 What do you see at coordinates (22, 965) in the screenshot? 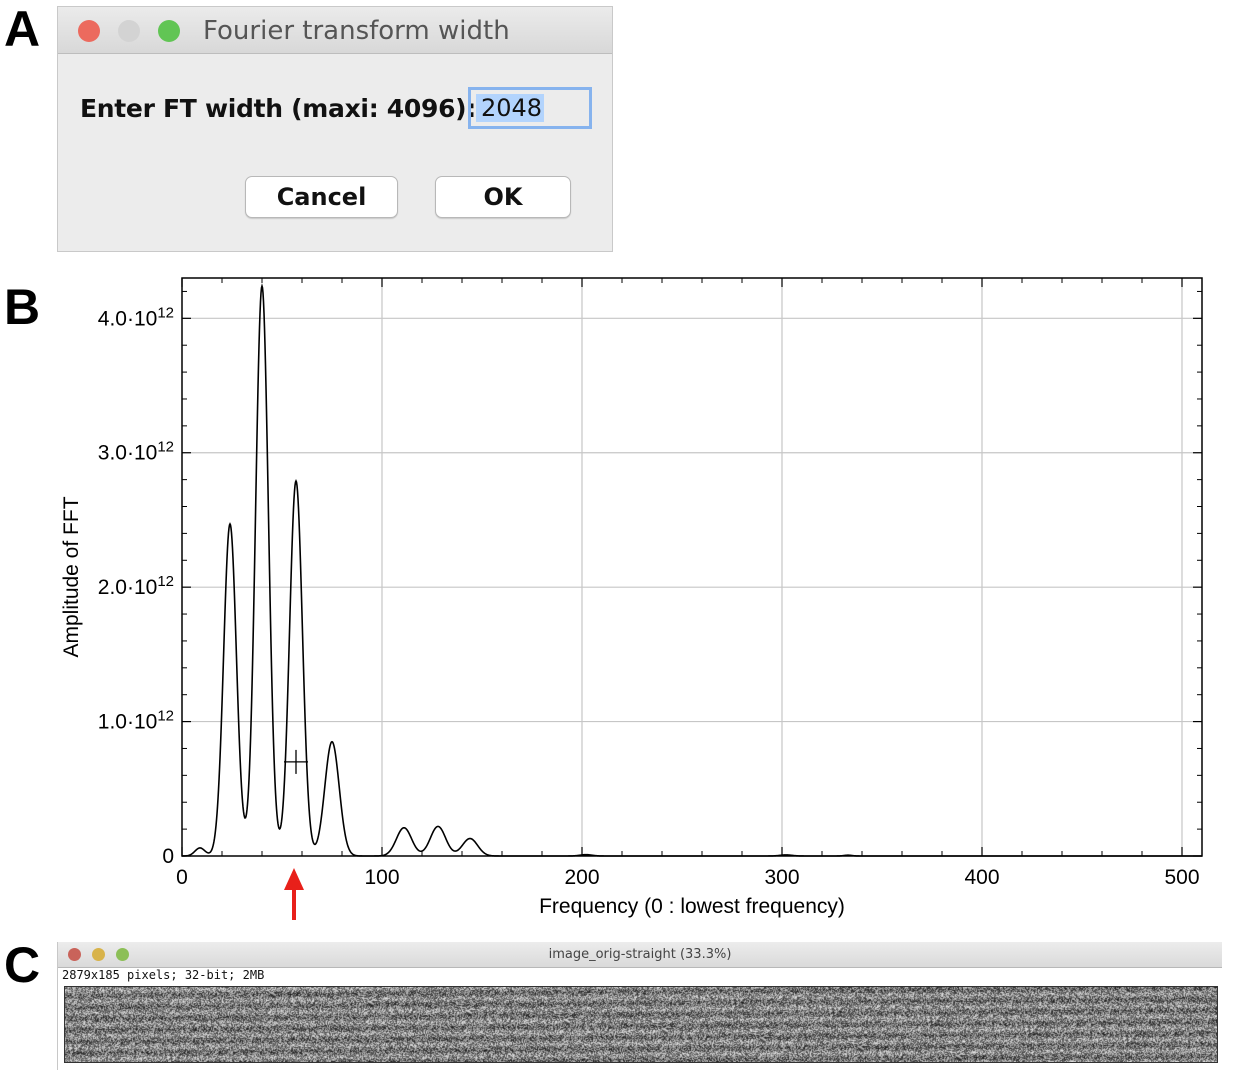
I see `panel-label-c: C` at bounding box center [22, 965].